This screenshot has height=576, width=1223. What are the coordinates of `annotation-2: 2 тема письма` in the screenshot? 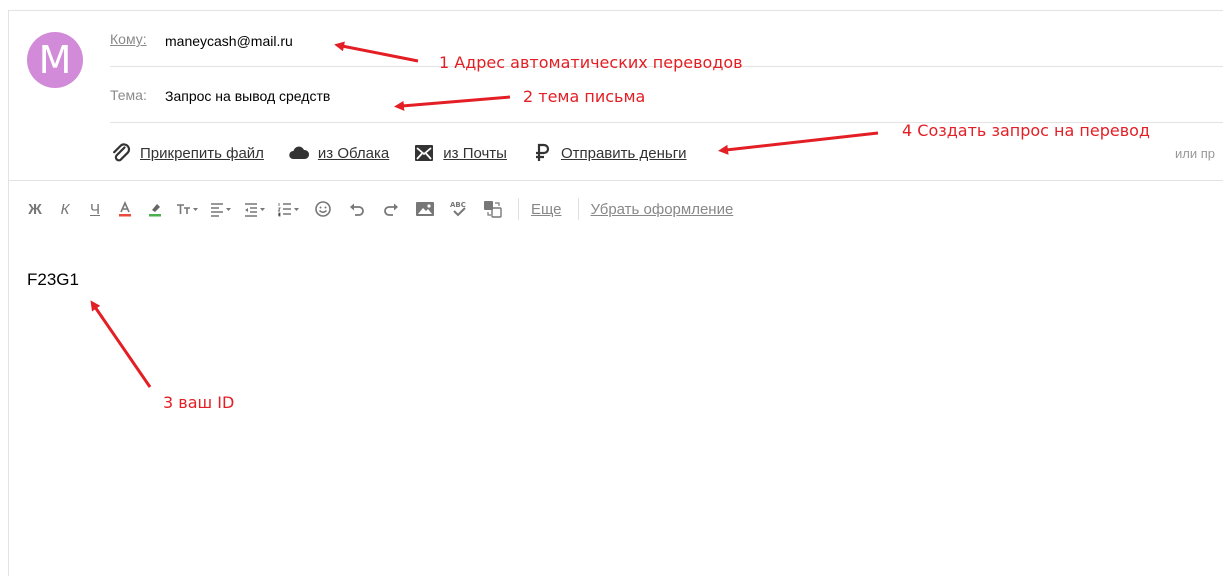 It's located at (584, 96).